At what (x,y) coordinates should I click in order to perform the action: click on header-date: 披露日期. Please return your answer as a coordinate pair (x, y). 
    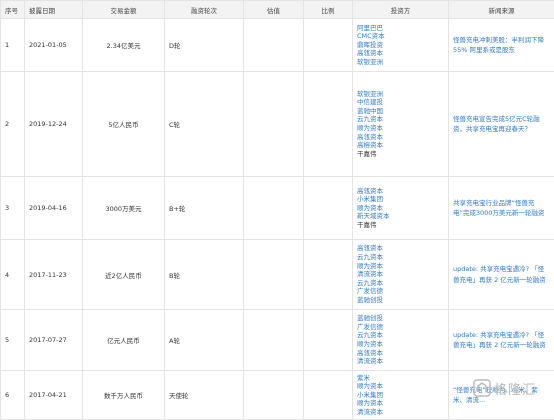
    Looking at the image, I should click on (54, 10).